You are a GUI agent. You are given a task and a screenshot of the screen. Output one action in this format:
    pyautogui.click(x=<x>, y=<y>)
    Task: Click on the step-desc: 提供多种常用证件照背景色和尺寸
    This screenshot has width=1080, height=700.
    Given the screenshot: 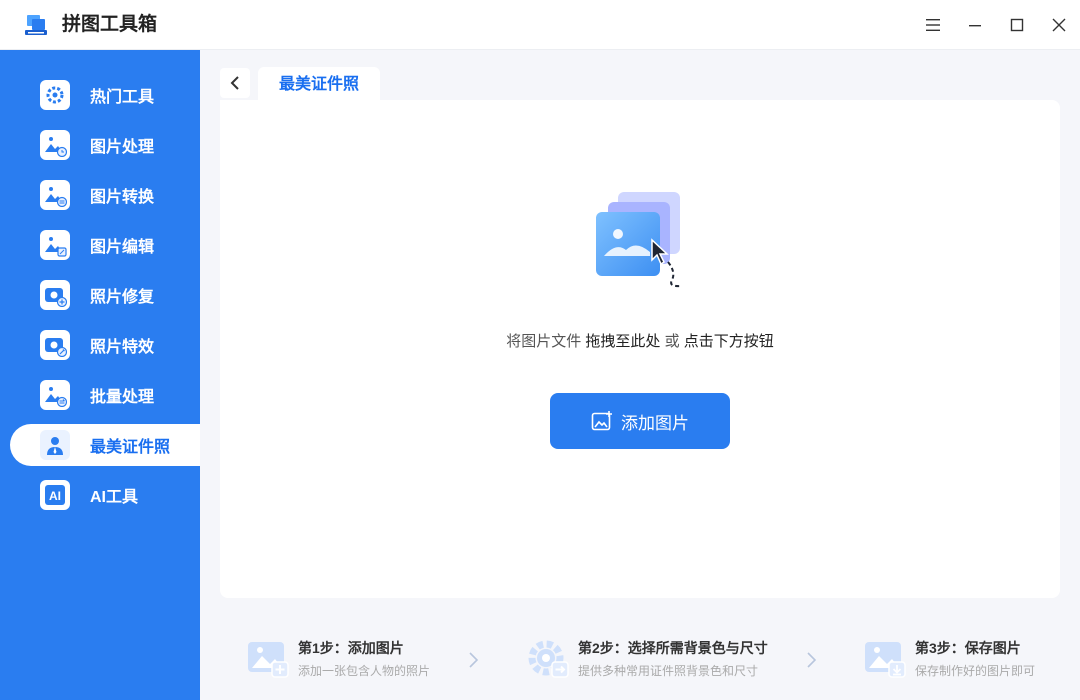 What is the action you would take?
    pyautogui.click(x=668, y=671)
    